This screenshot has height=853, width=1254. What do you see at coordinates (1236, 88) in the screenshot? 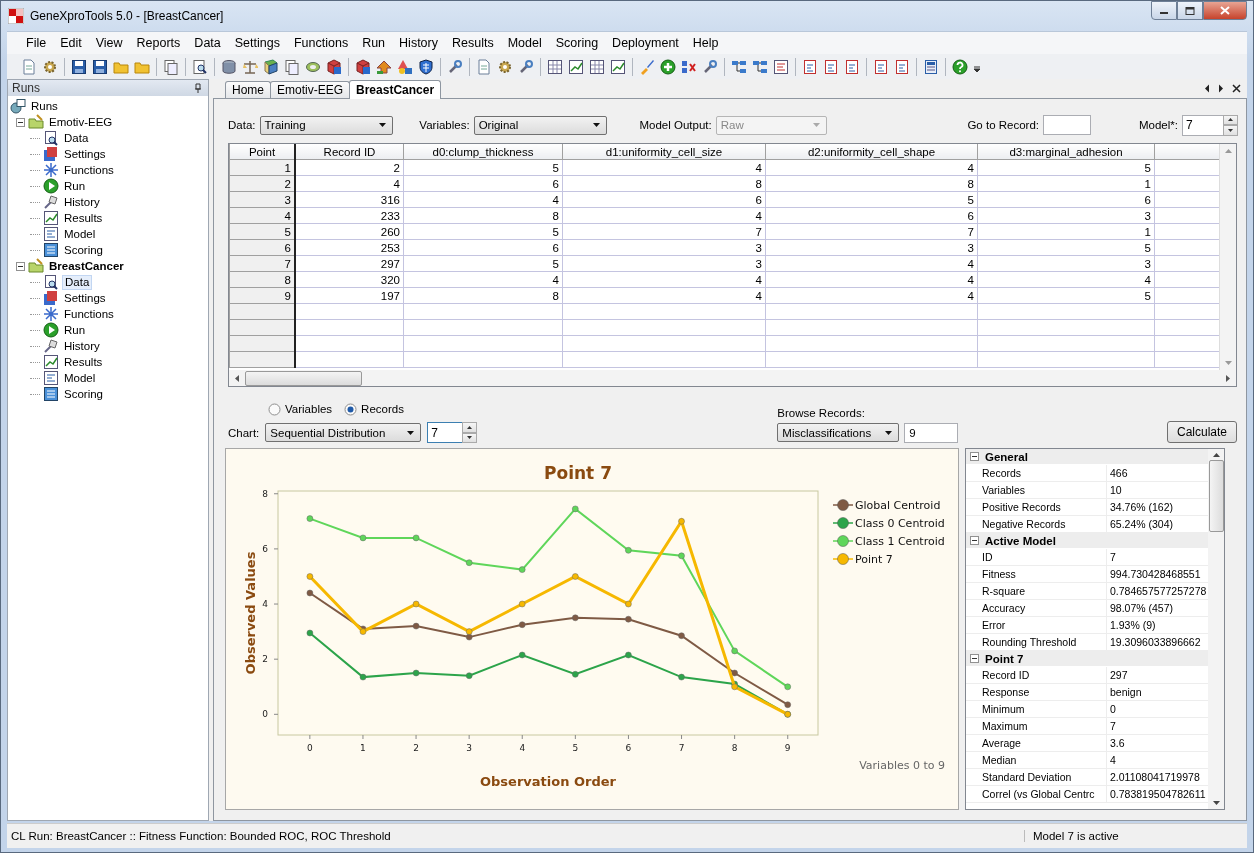
I see `close-icon` at bounding box center [1236, 88].